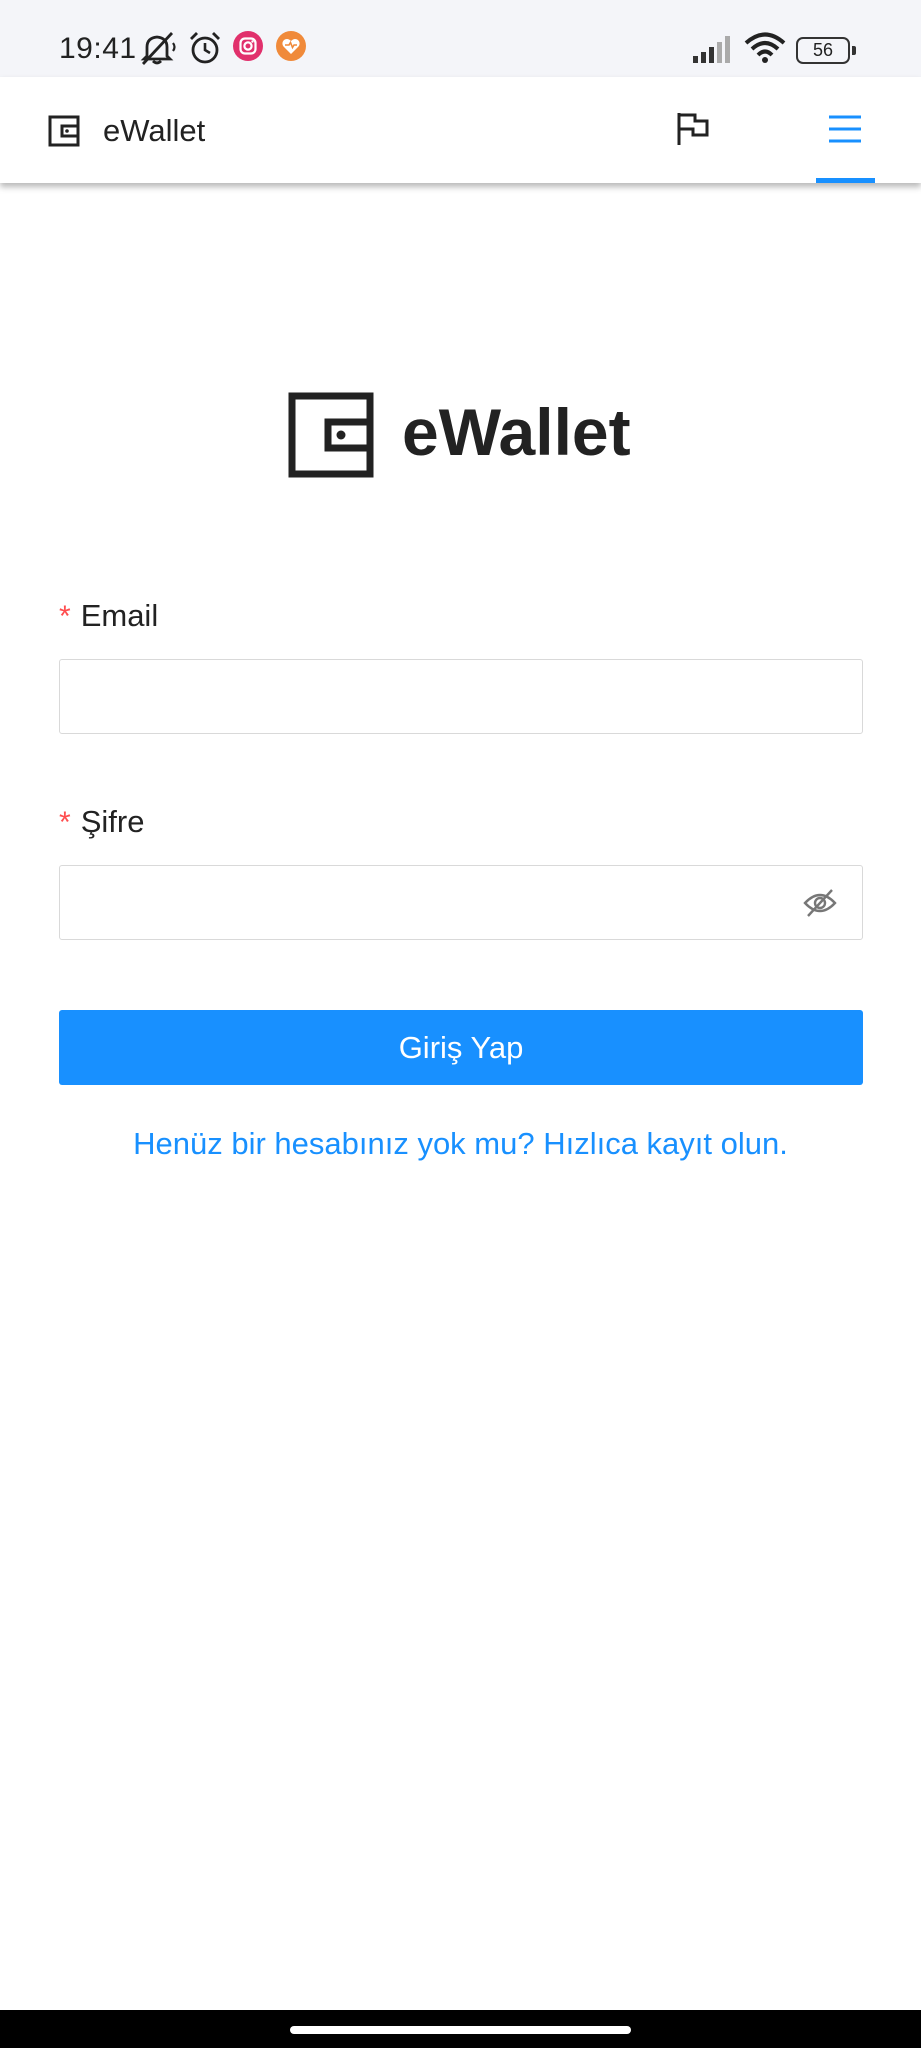  What do you see at coordinates (765, 50) in the screenshot?
I see `wifi-icon` at bounding box center [765, 50].